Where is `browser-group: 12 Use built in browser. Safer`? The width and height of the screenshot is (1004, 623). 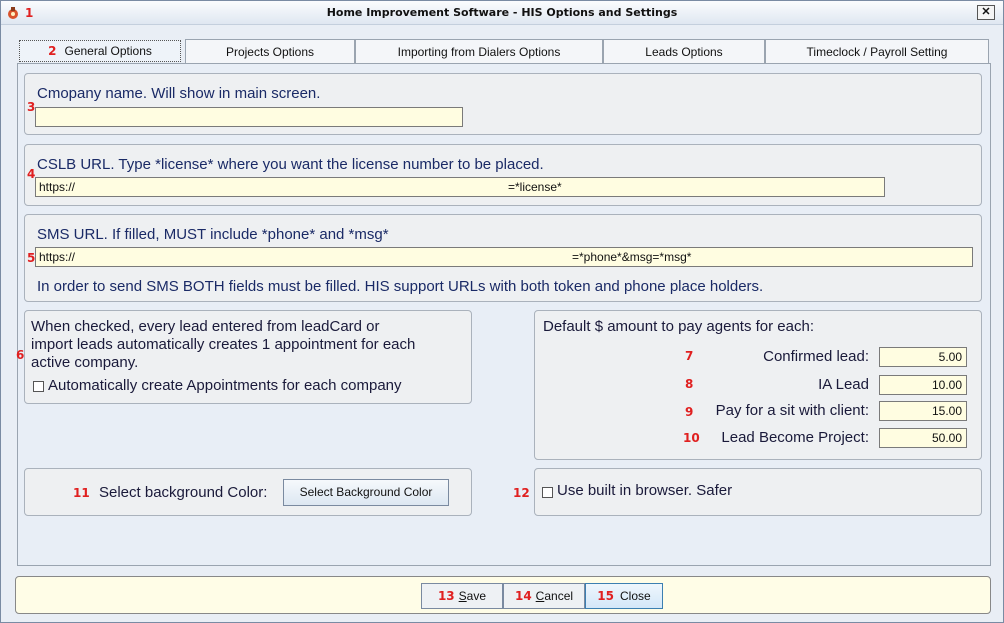
browser-group: 12 Use built in browser. Safer is located at coordinates (747, 492).